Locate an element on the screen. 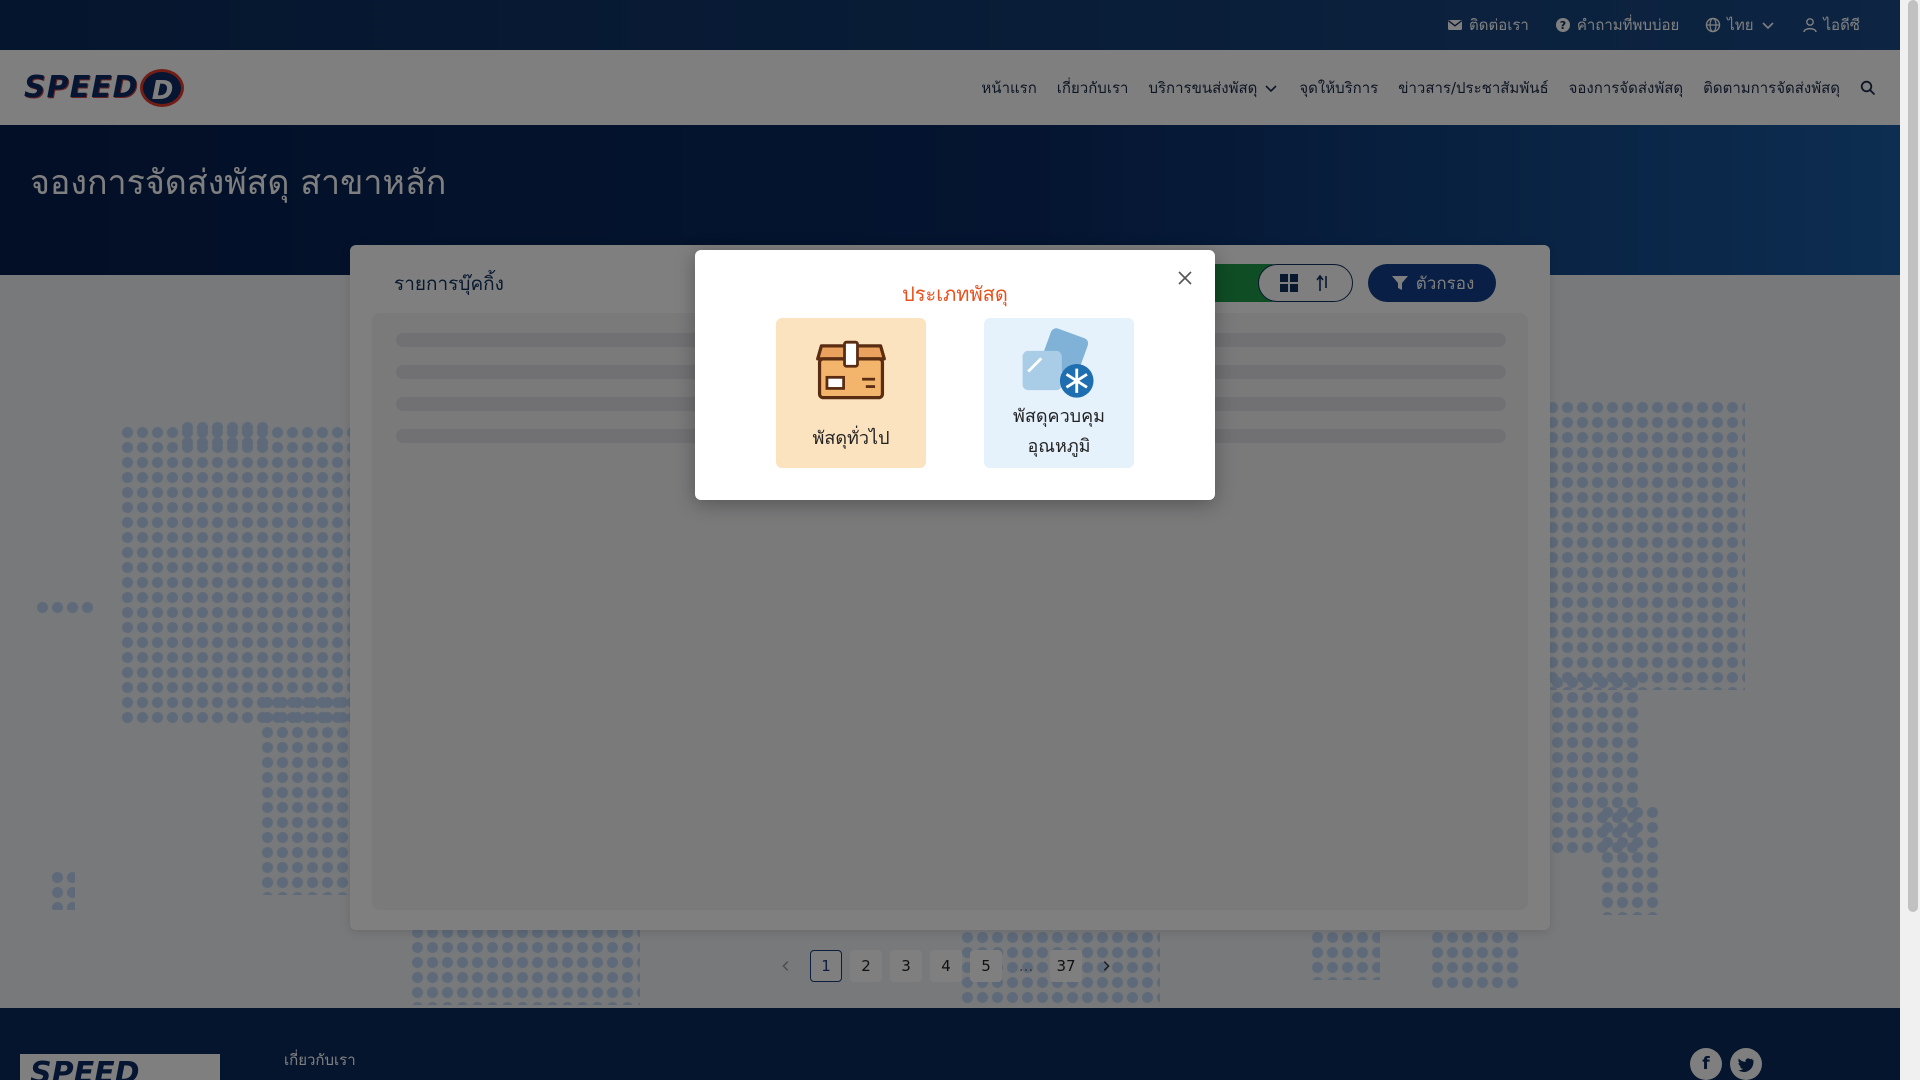 Image resolution: width=1920 pixels, height=1080 pixels. general-parcel-label: พัสดุทั่วไป is located at coordinates (851, 438).